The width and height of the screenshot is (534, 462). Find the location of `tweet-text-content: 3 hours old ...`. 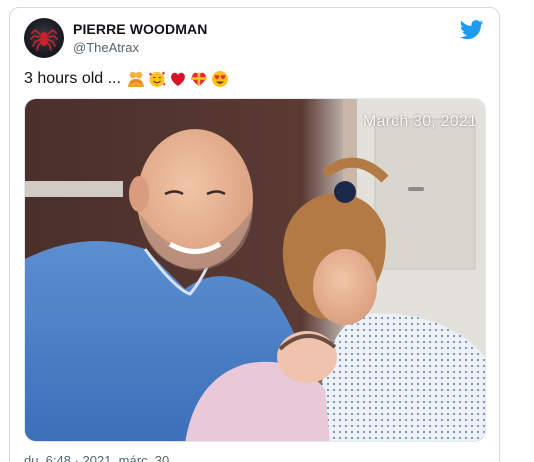

tweet-text-content: 3 hours old ... is located at coordinates (72, 78).